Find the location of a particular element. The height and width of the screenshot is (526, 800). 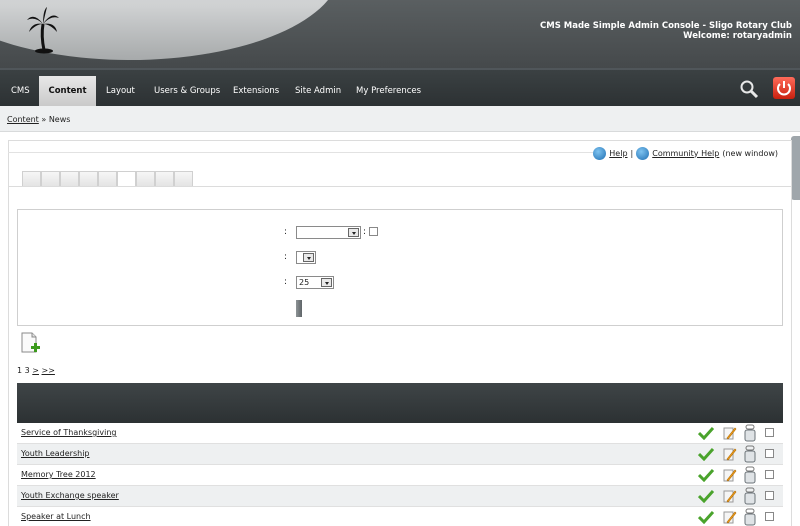

submit-button is located at coordinates (299, 308).